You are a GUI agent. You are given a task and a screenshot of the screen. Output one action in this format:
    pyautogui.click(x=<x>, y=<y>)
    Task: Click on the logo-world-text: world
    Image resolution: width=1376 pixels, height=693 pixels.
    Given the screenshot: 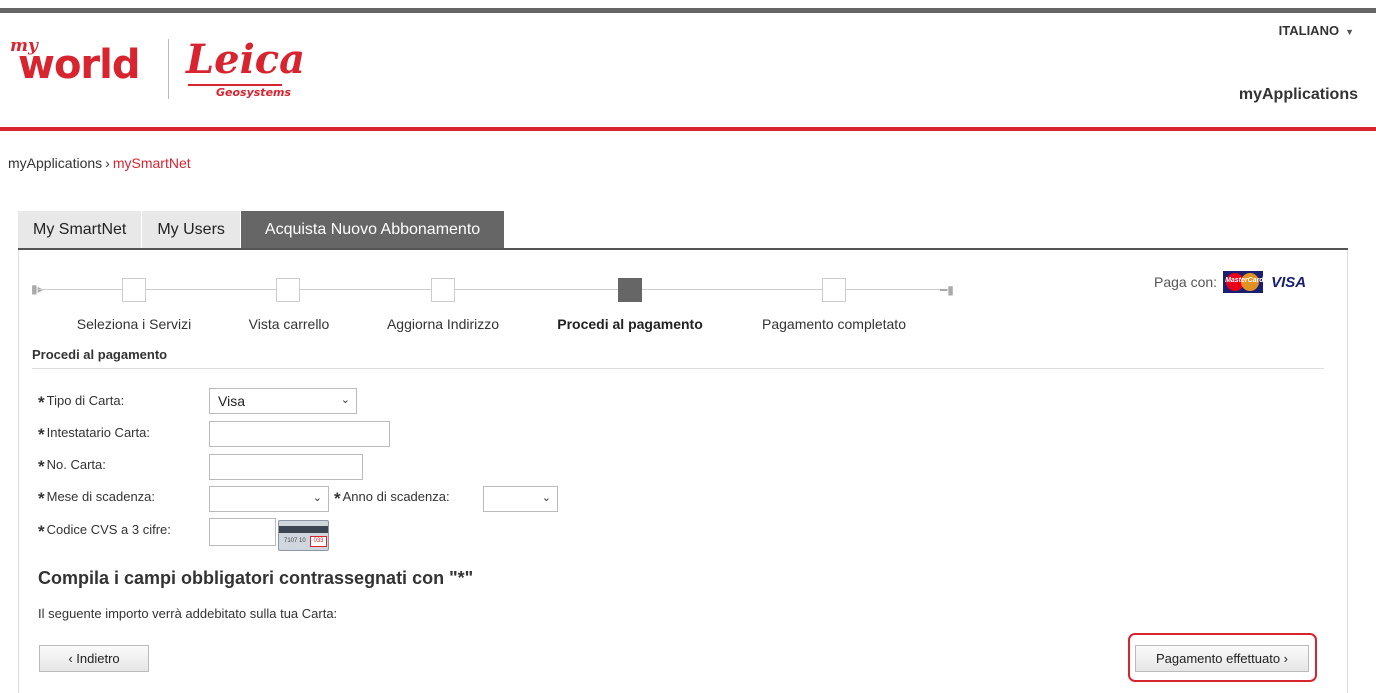 What is the action you would take?
    pyautogui.click(x=79, y=65)
    